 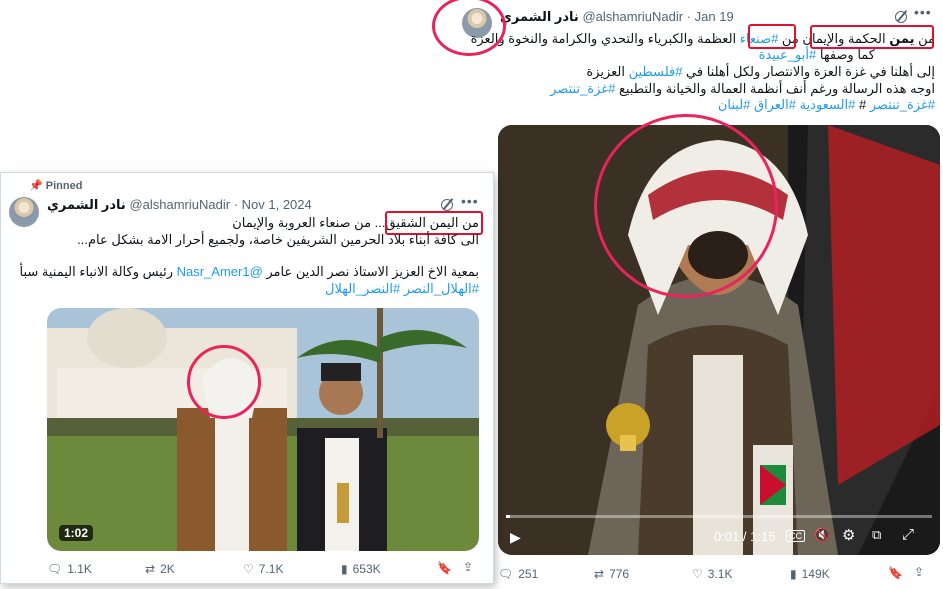 What do you see at coordinates (611, 574) in the screenshot?
I see `repost-button: ⇄ 776` at bounding box center [611, 574].